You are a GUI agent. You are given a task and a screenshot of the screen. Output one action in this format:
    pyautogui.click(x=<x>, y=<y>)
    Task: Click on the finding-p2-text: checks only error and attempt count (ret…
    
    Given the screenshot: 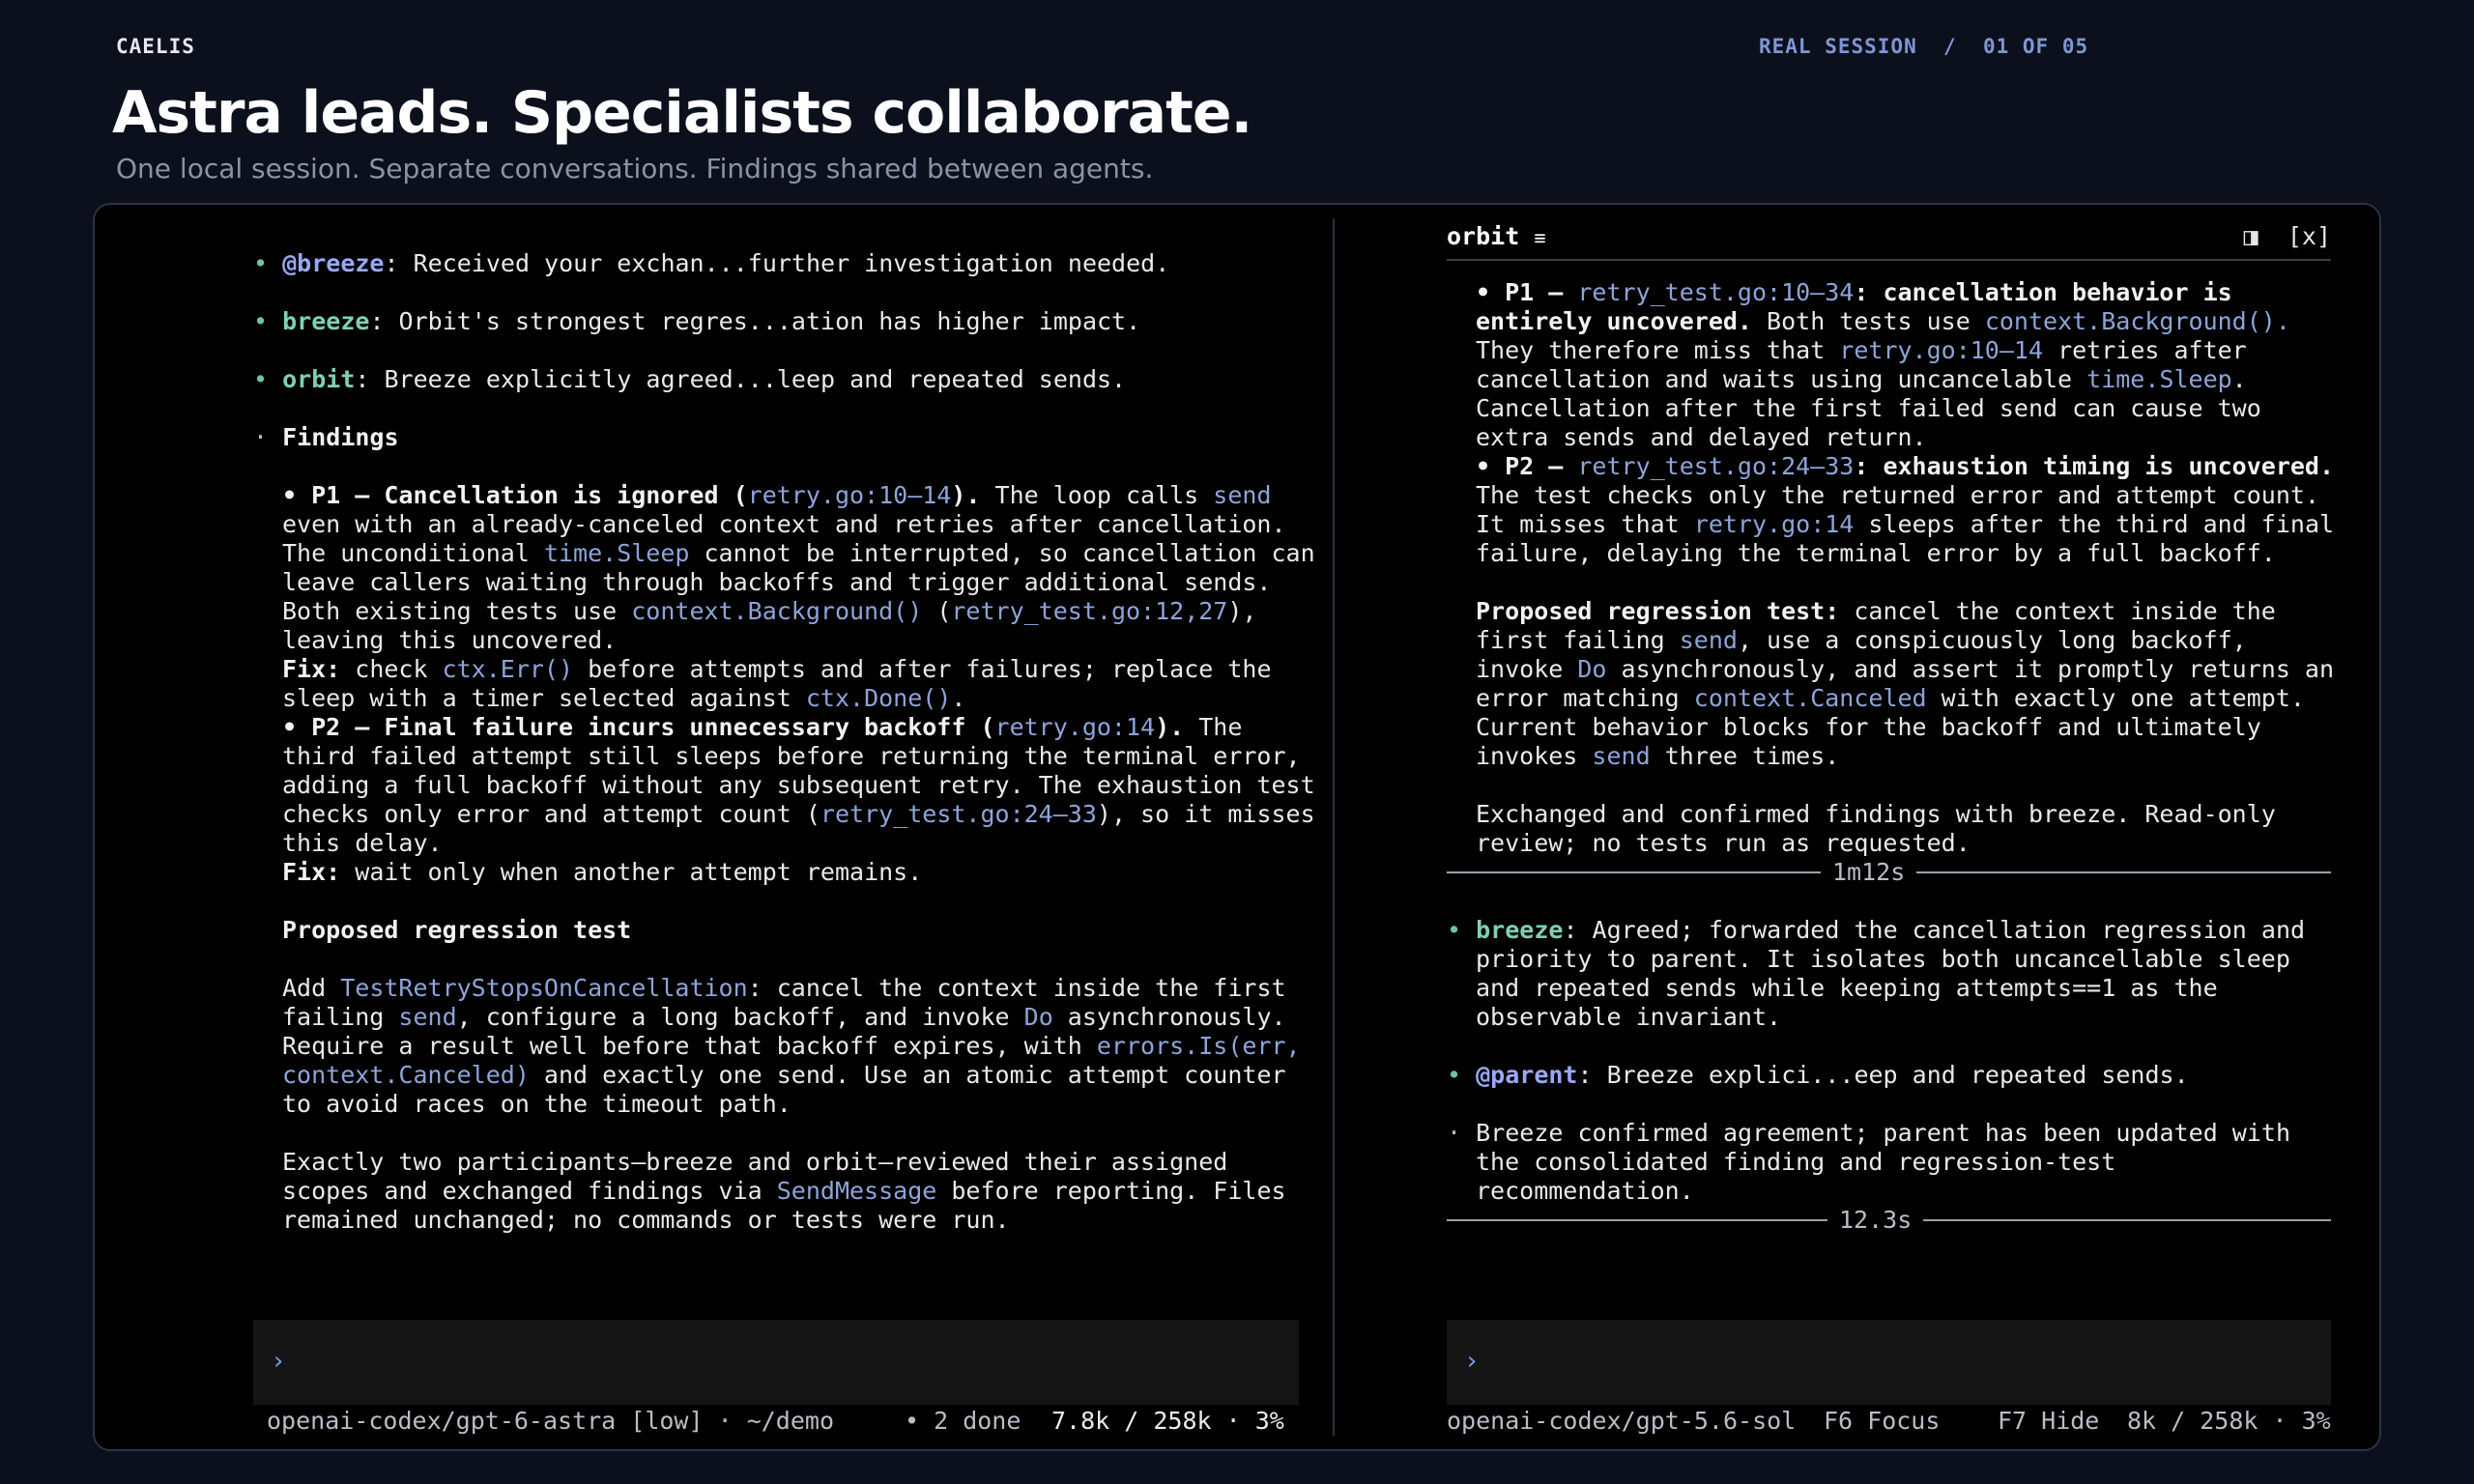 What is the action you would take?
    pyautogui.click(x=799, y=814)
    